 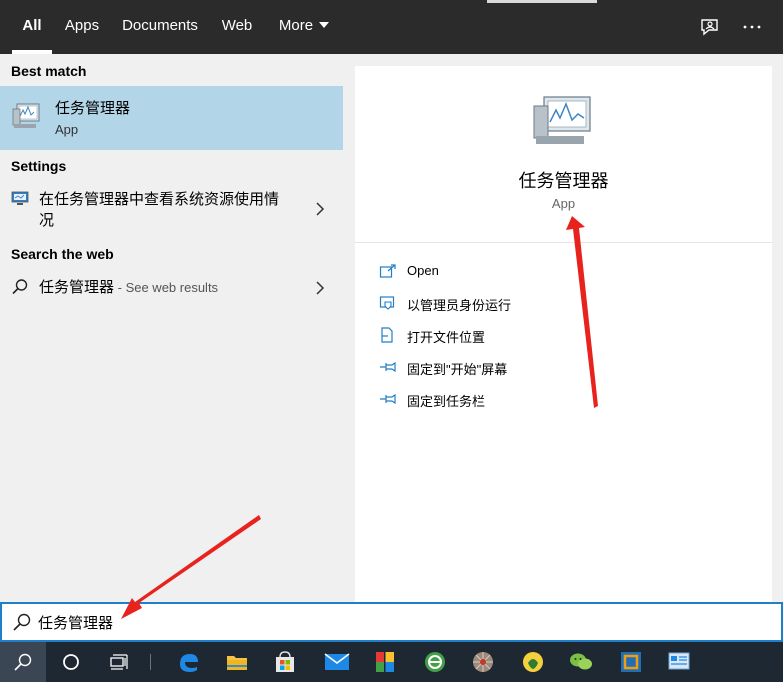 I want to click on taskbar-store, so click(x=285, y=662).